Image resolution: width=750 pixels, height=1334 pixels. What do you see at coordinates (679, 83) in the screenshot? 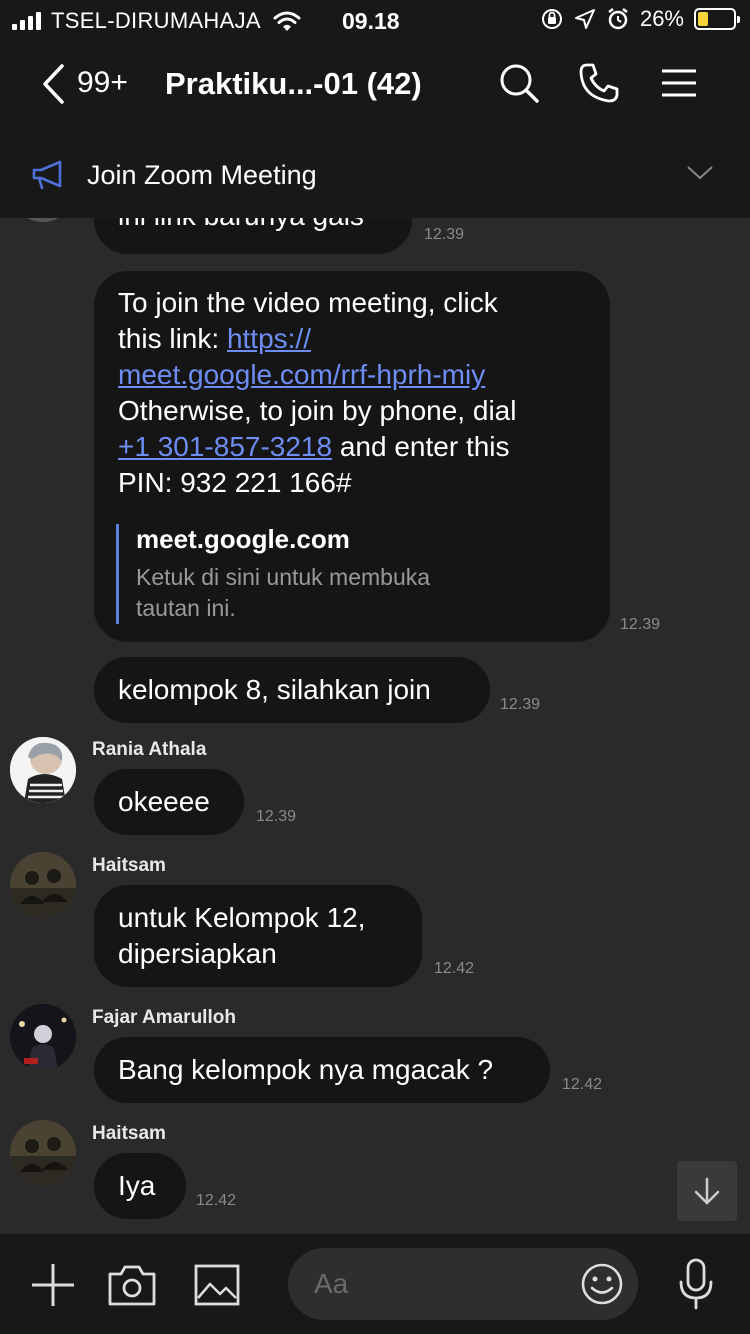
I see `menu-icon` at bounding box center [679, 83].